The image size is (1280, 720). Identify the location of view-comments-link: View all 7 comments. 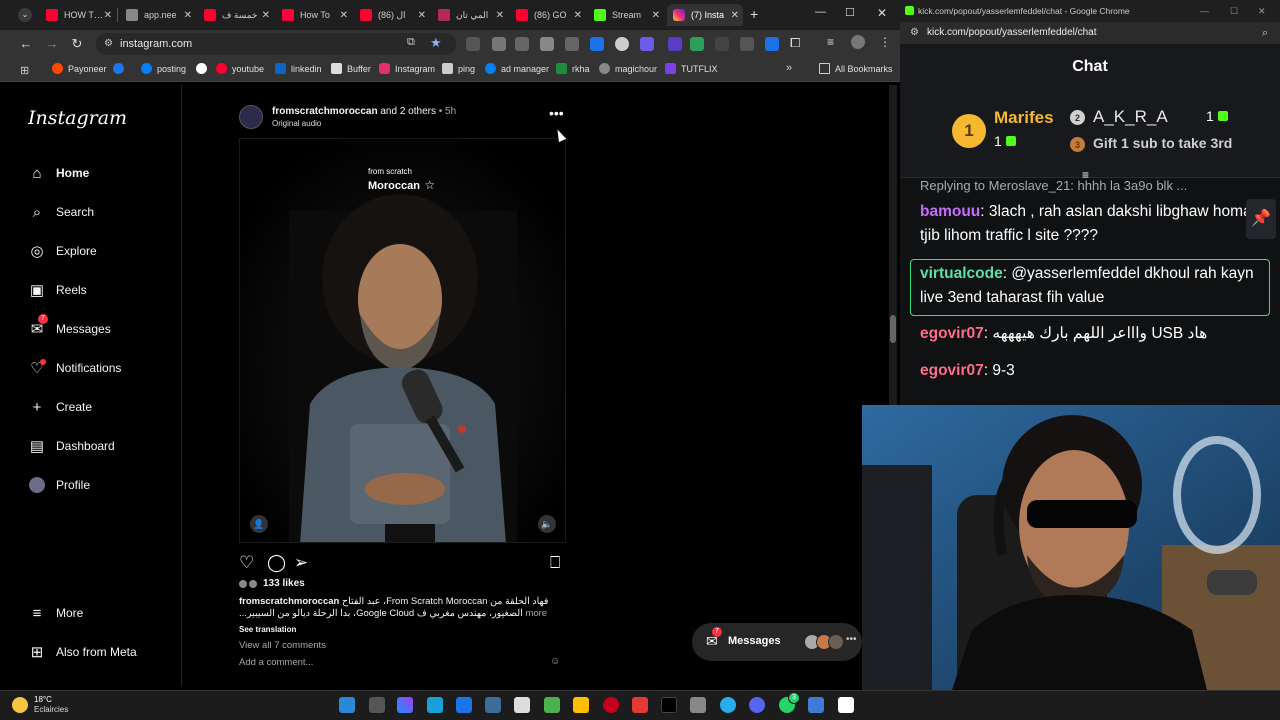
(282, 645).